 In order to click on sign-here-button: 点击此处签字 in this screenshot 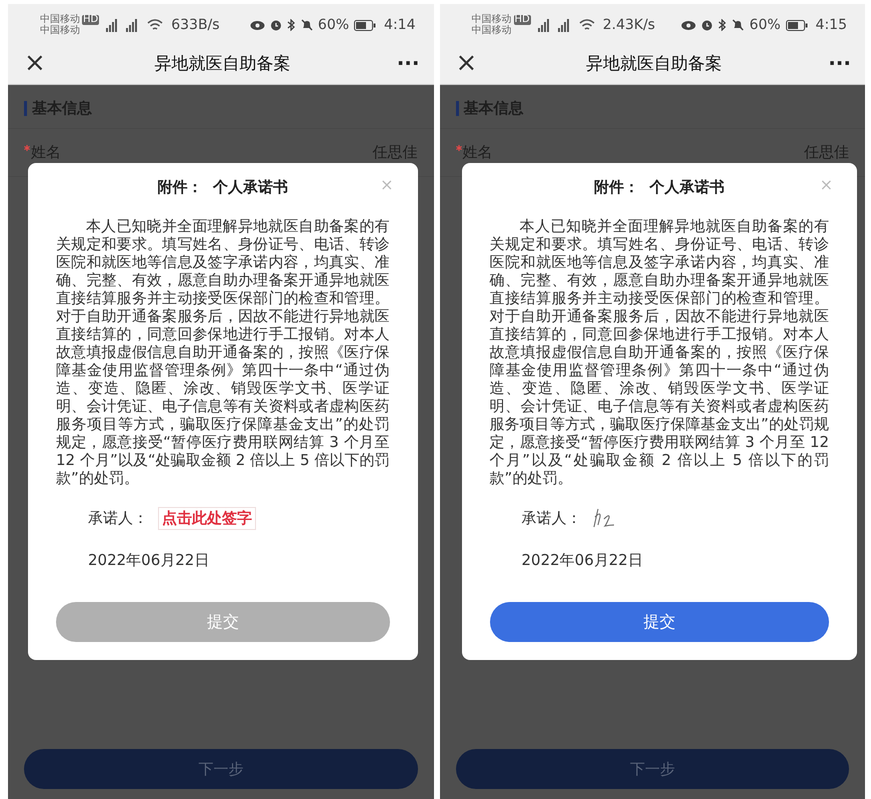, I will do `click(207, 518)`.